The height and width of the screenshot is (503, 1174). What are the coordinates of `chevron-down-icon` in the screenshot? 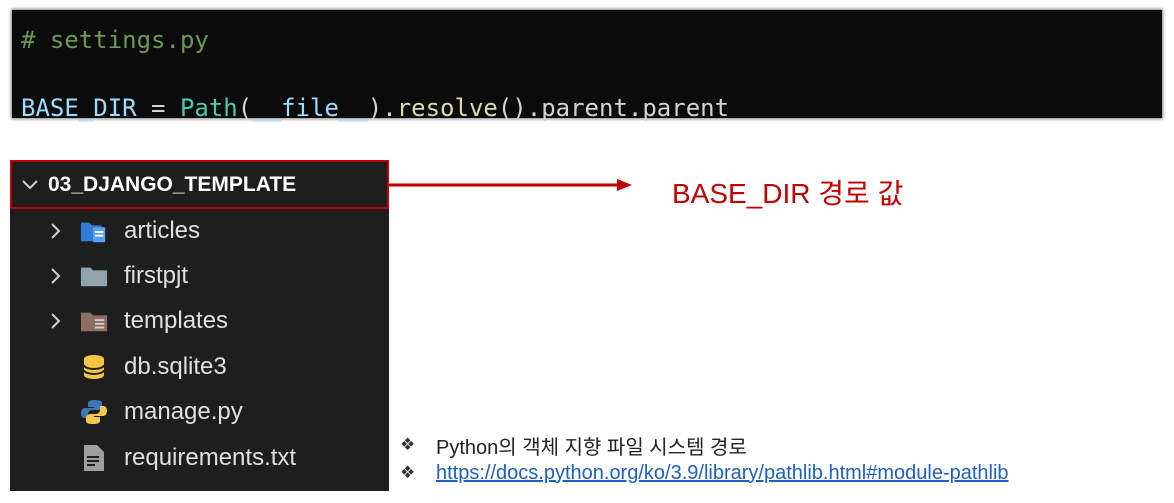 It's located at (30, 185).